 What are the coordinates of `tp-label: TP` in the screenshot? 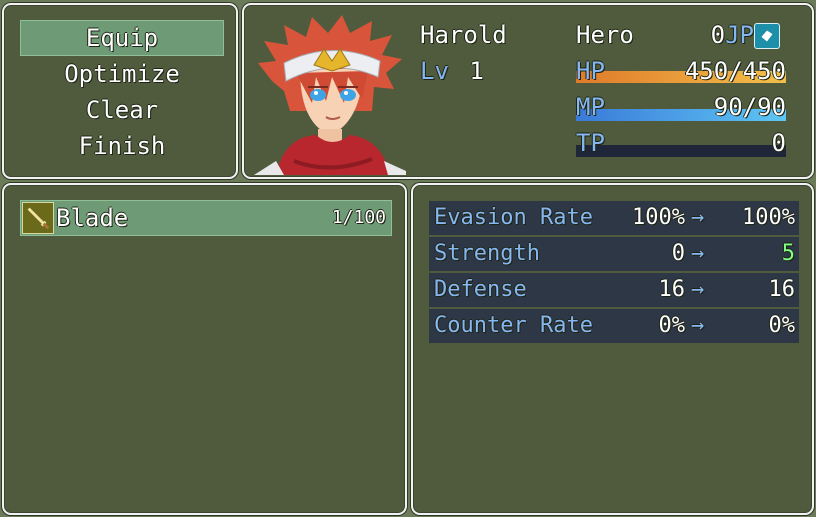 It's located at (590, 143).